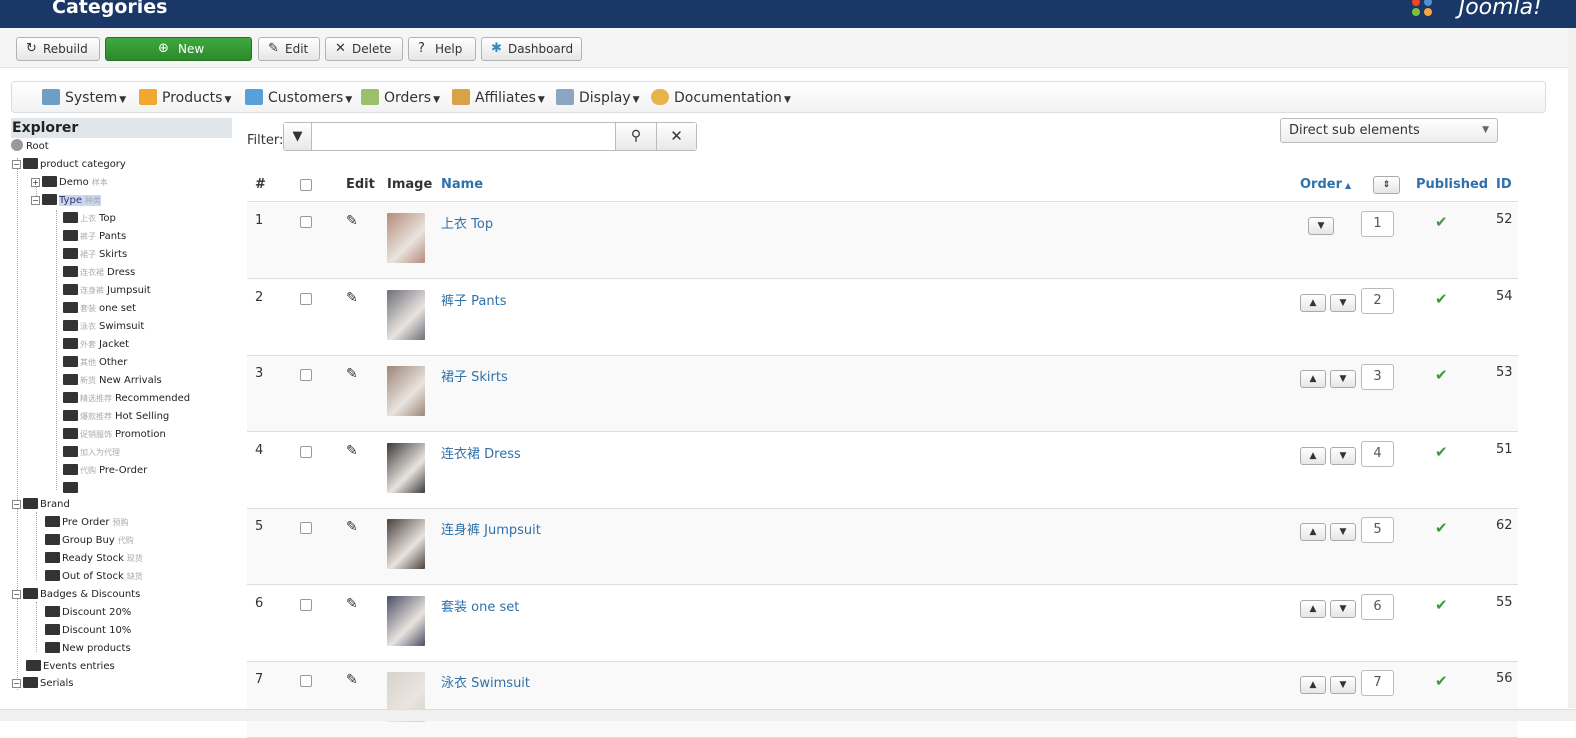 Image resolution: width=1576 pixels, height=738 pixels. Describe the element at coordinates (1389, 130) in the screenshot. I see `depth-select: Direct sub elements ▼` at that location.